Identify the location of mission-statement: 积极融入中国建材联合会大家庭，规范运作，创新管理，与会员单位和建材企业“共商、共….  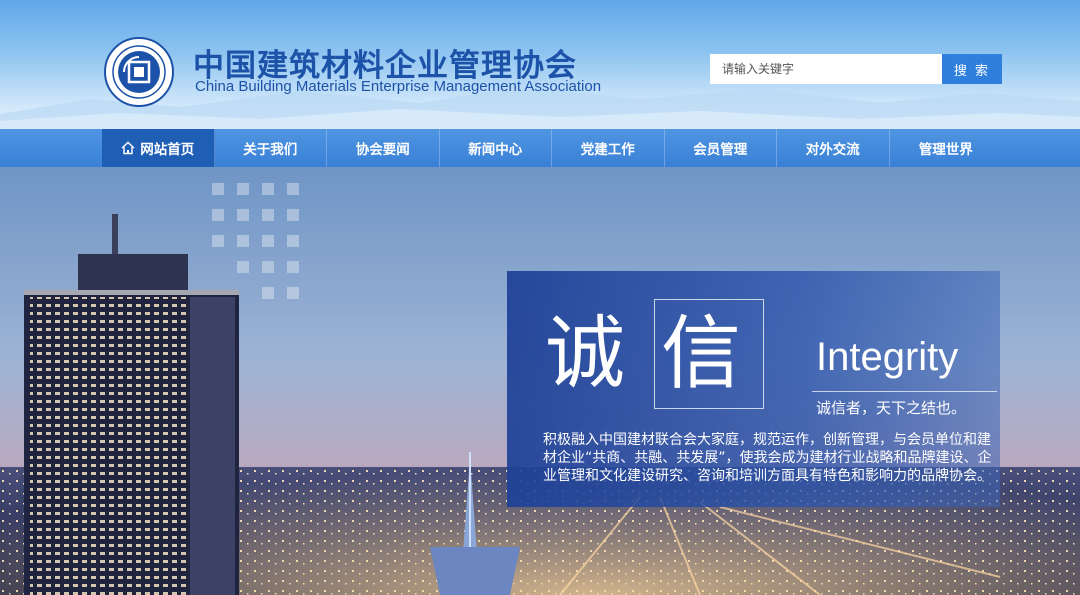
(767, 458).